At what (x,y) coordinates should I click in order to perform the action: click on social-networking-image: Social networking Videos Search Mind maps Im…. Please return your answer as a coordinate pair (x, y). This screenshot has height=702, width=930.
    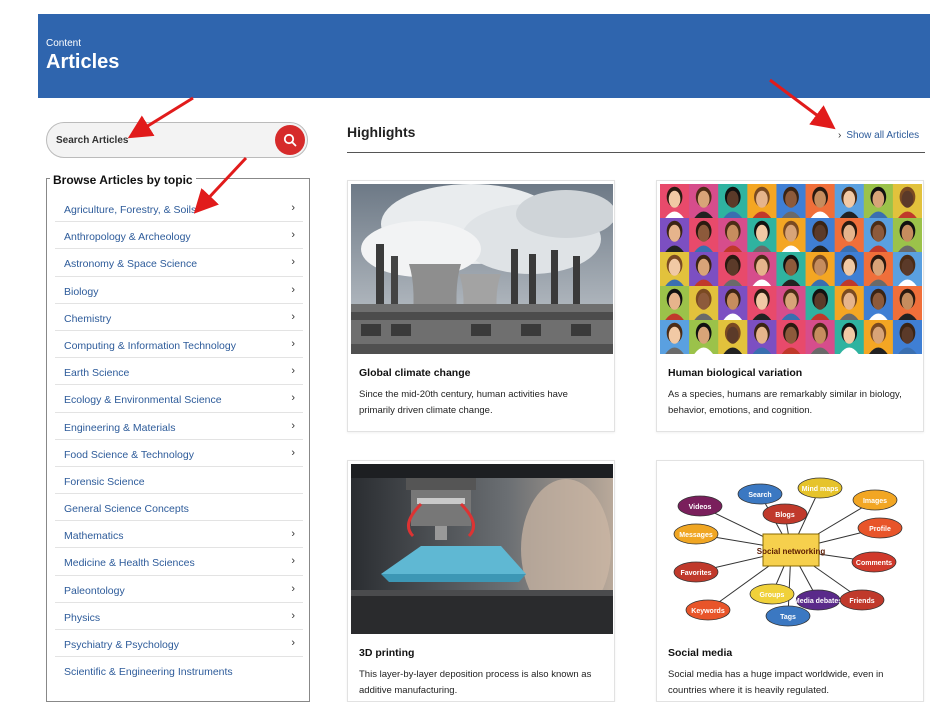
    Looking at the image, I should click on (791, 549).